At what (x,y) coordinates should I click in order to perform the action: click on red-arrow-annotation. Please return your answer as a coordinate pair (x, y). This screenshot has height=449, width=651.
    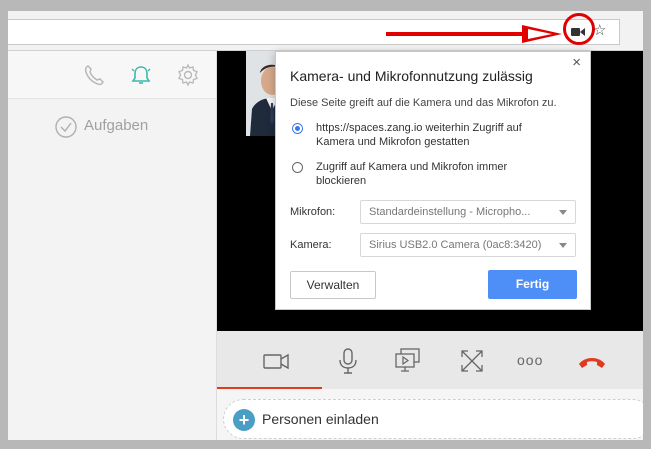
    Looking at the image, I should click on (474, 34).